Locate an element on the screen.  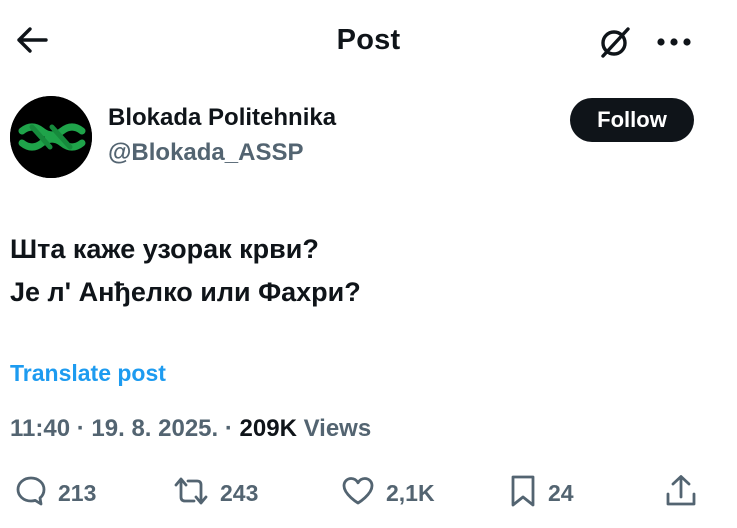
grok-button is located at coordinates (615, 44).